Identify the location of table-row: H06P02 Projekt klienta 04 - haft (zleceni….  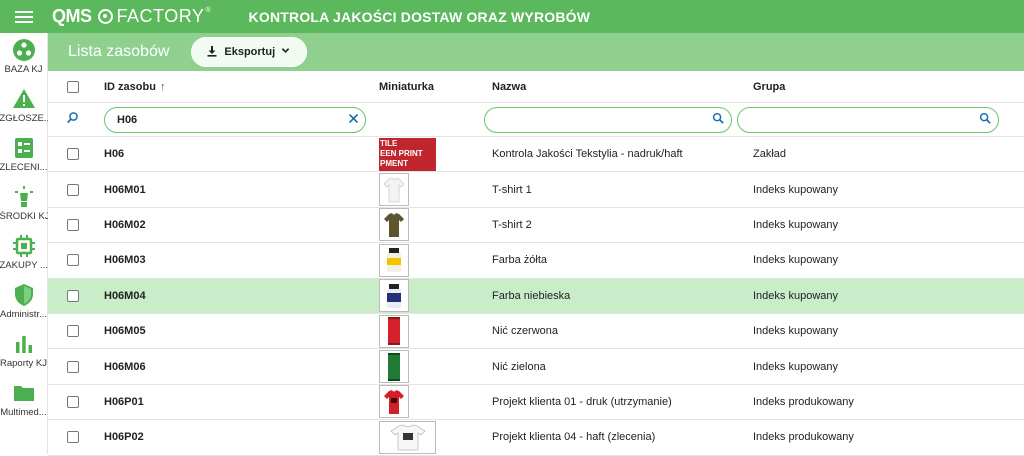
(536, 438).